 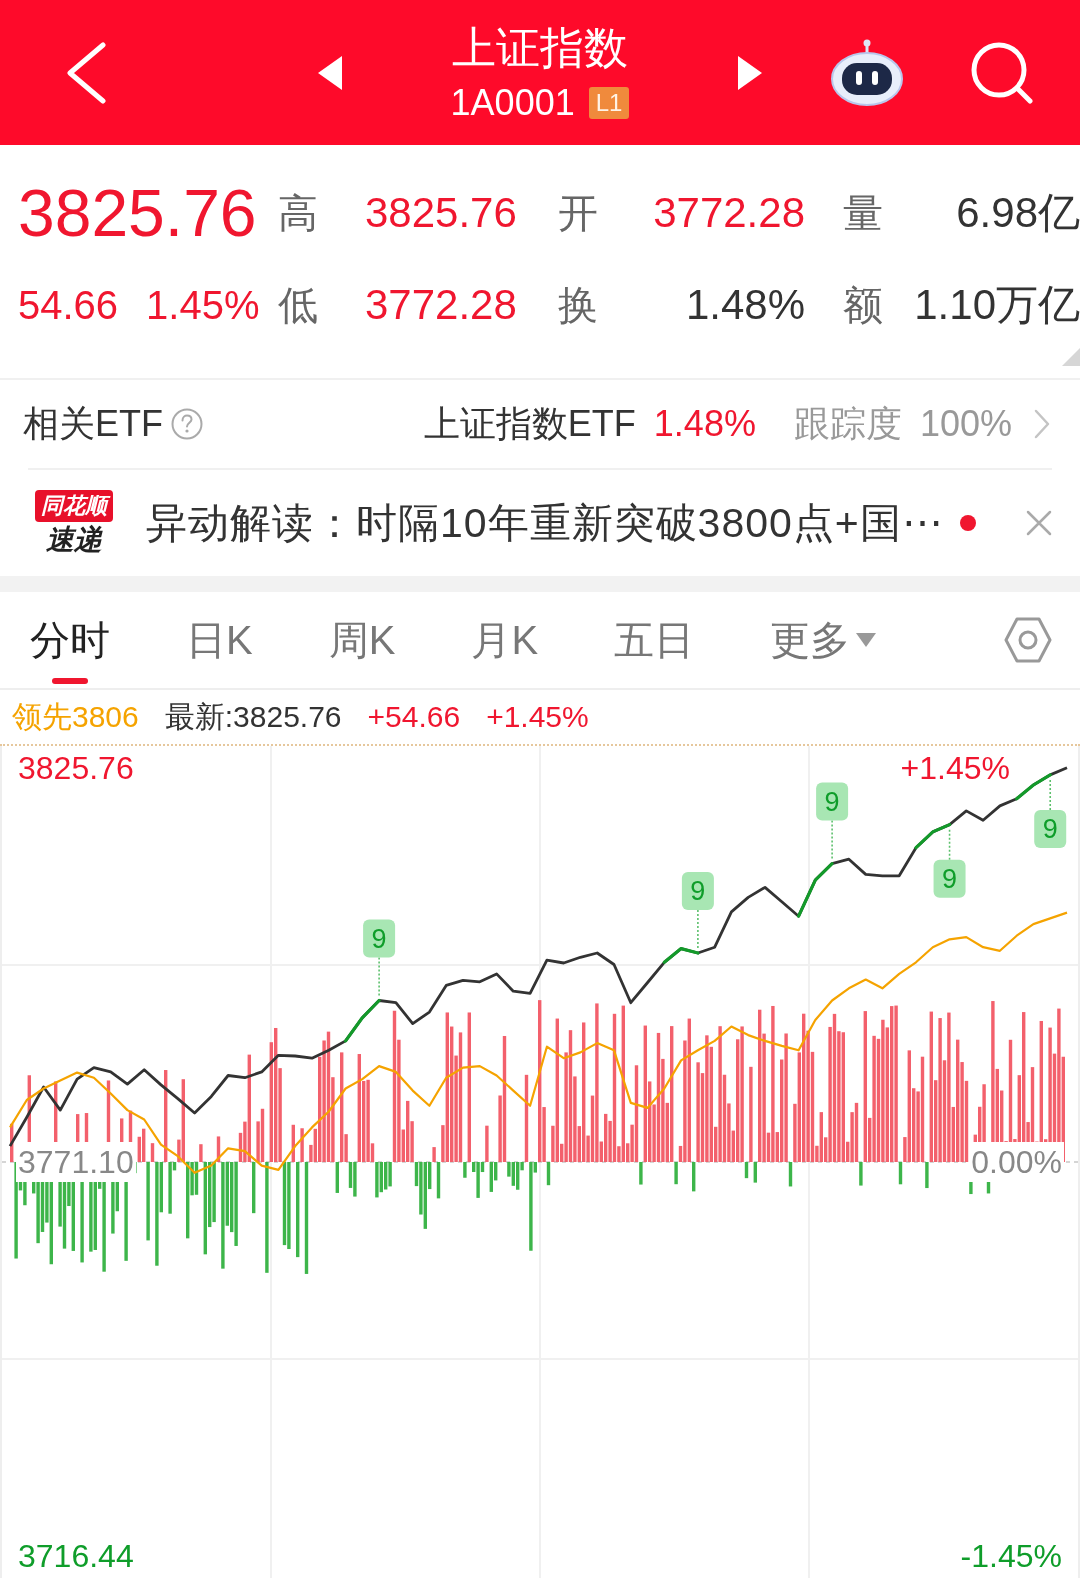 What do you see at coordinates (704, 424) in the screenshot?
I see `etf-change: 1.48%` at bounding box center [704, 424].